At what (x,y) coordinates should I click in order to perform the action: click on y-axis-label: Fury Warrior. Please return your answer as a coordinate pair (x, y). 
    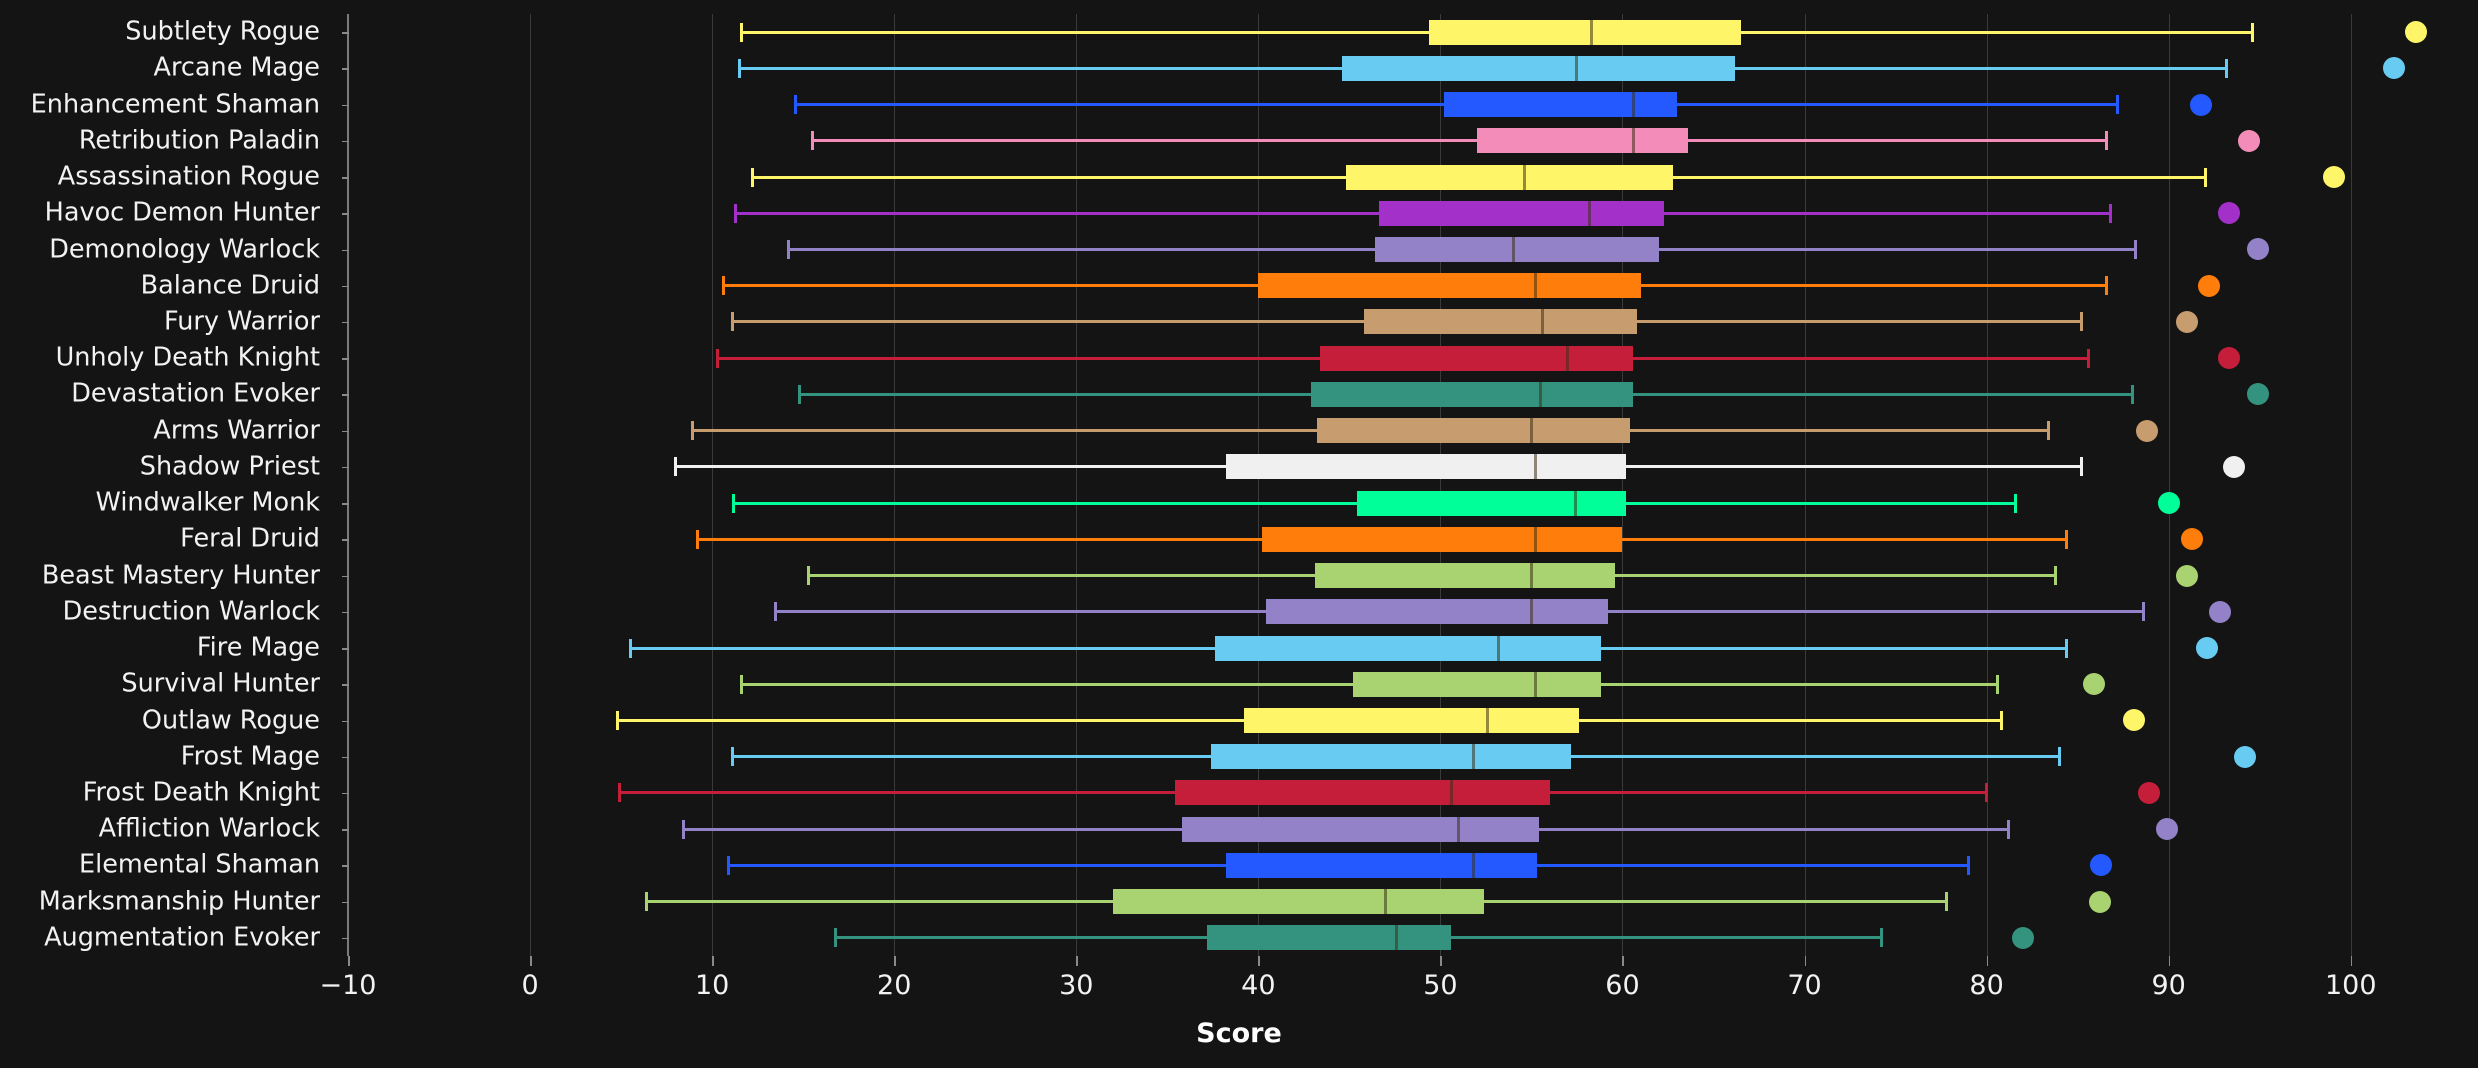
    Looking at the image, I should click on (241, 321).